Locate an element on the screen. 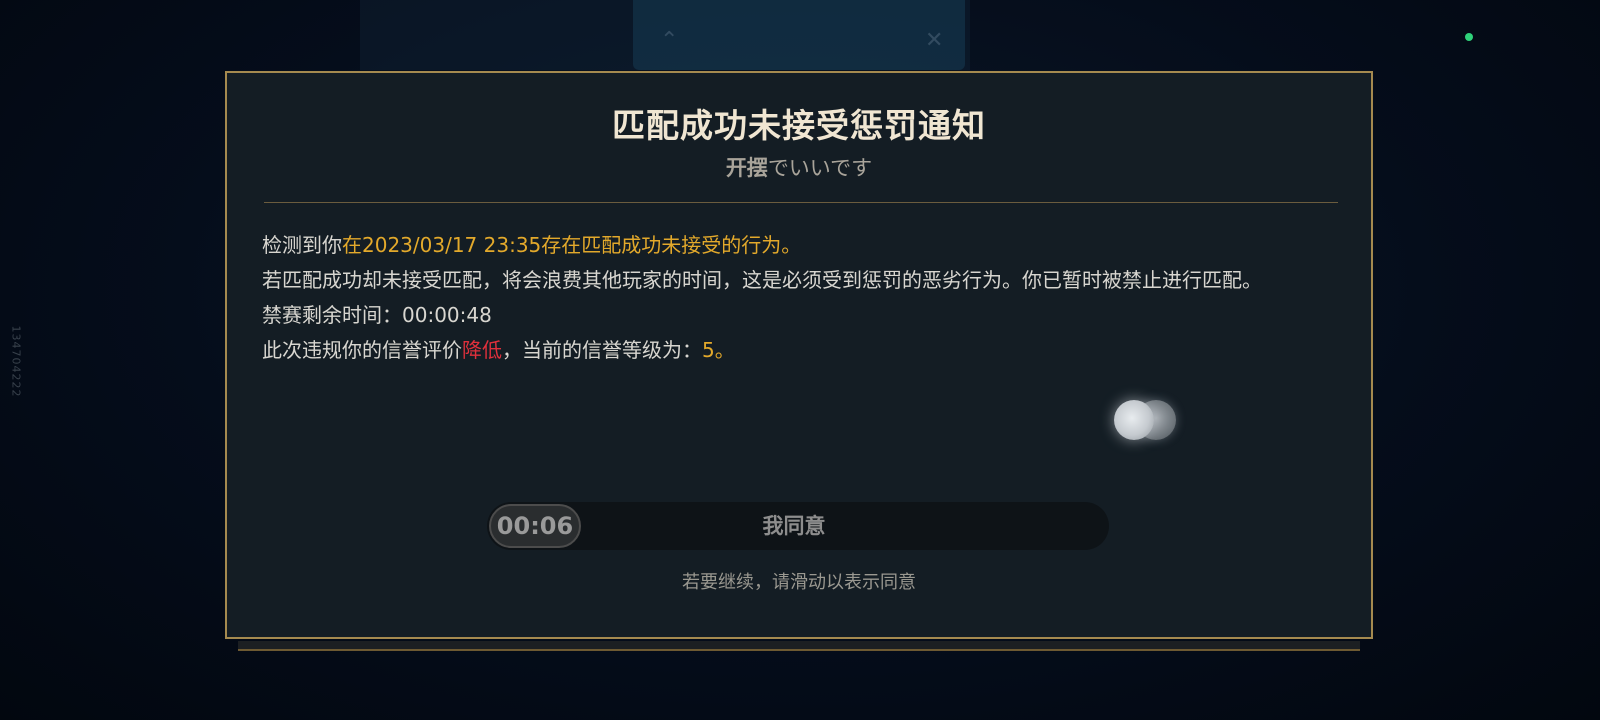 The height and width of the screenshot is (720, 1600). detect-prefix: 检测到你 is located at coordinates (302, 245).